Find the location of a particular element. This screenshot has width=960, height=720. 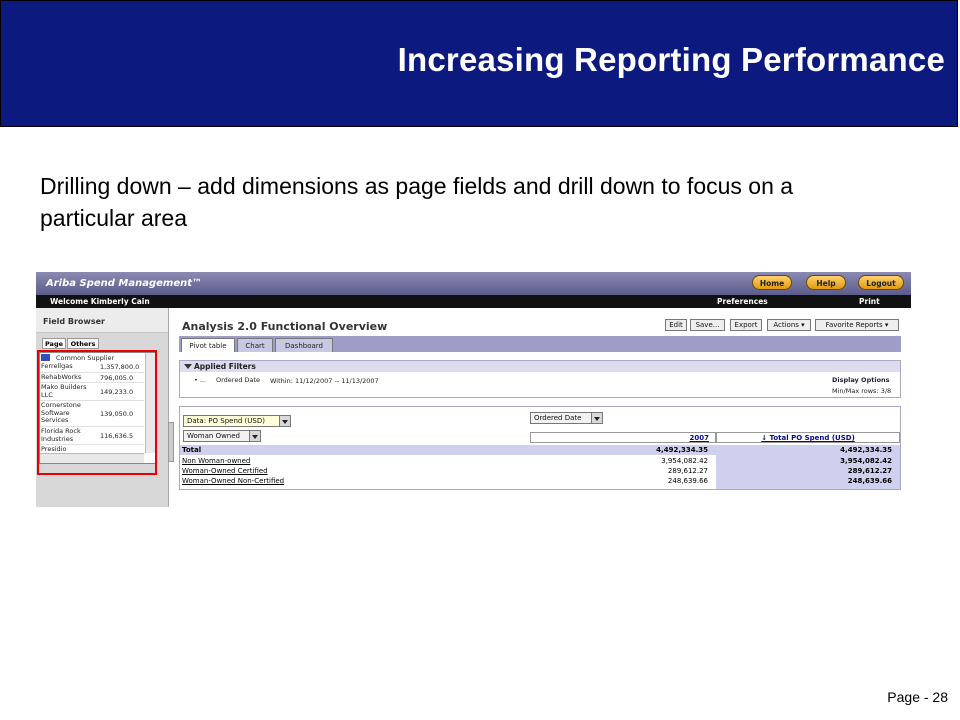

edit-button: Edit is located at coordinates (676, 325).